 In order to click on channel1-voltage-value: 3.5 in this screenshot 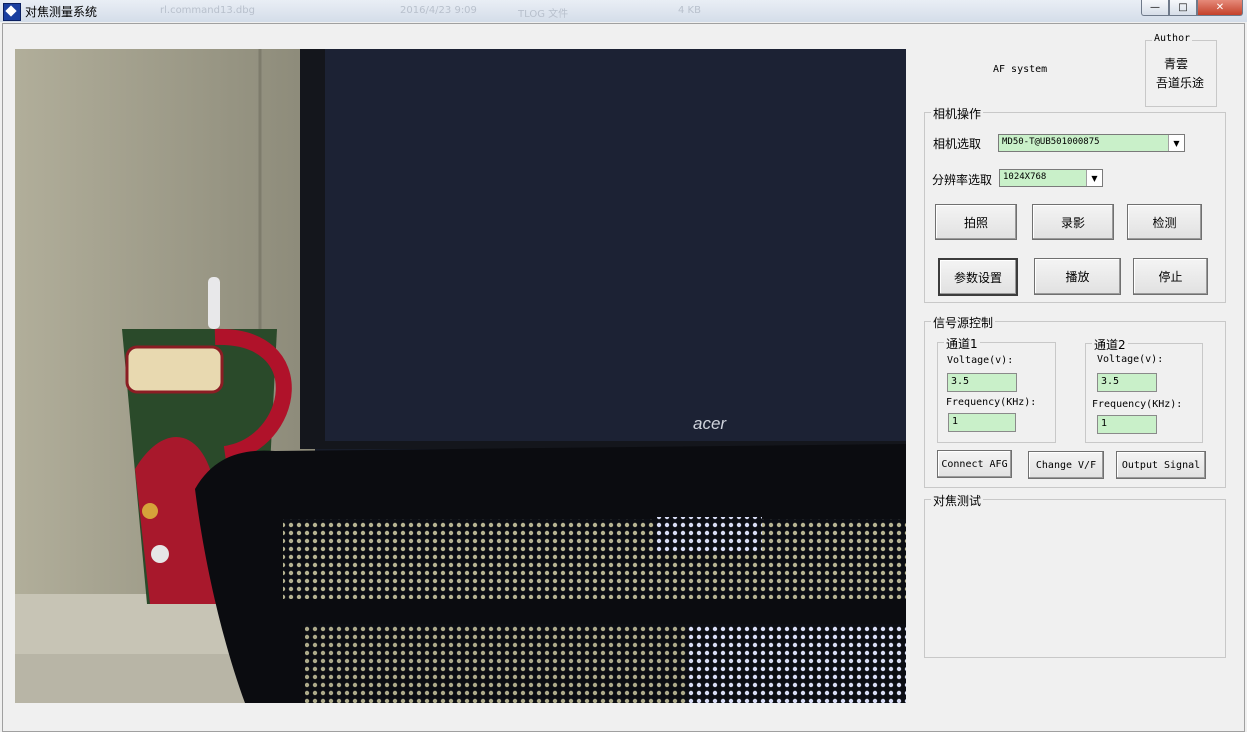, I will do `click(960, 381)`.